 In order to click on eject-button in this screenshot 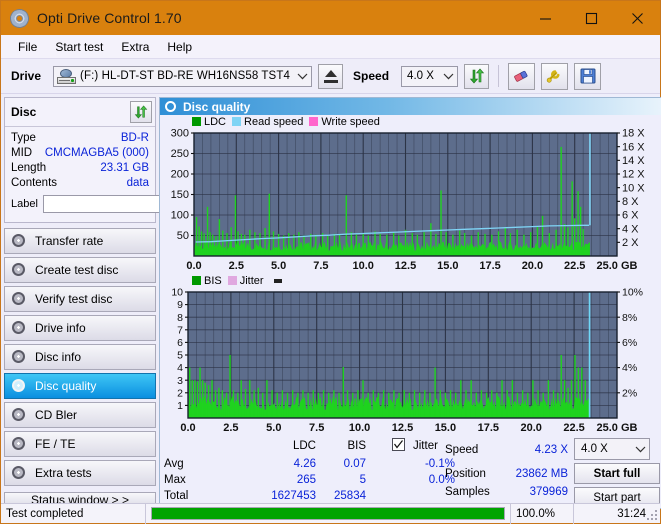, I will do `click(331, 76)`.